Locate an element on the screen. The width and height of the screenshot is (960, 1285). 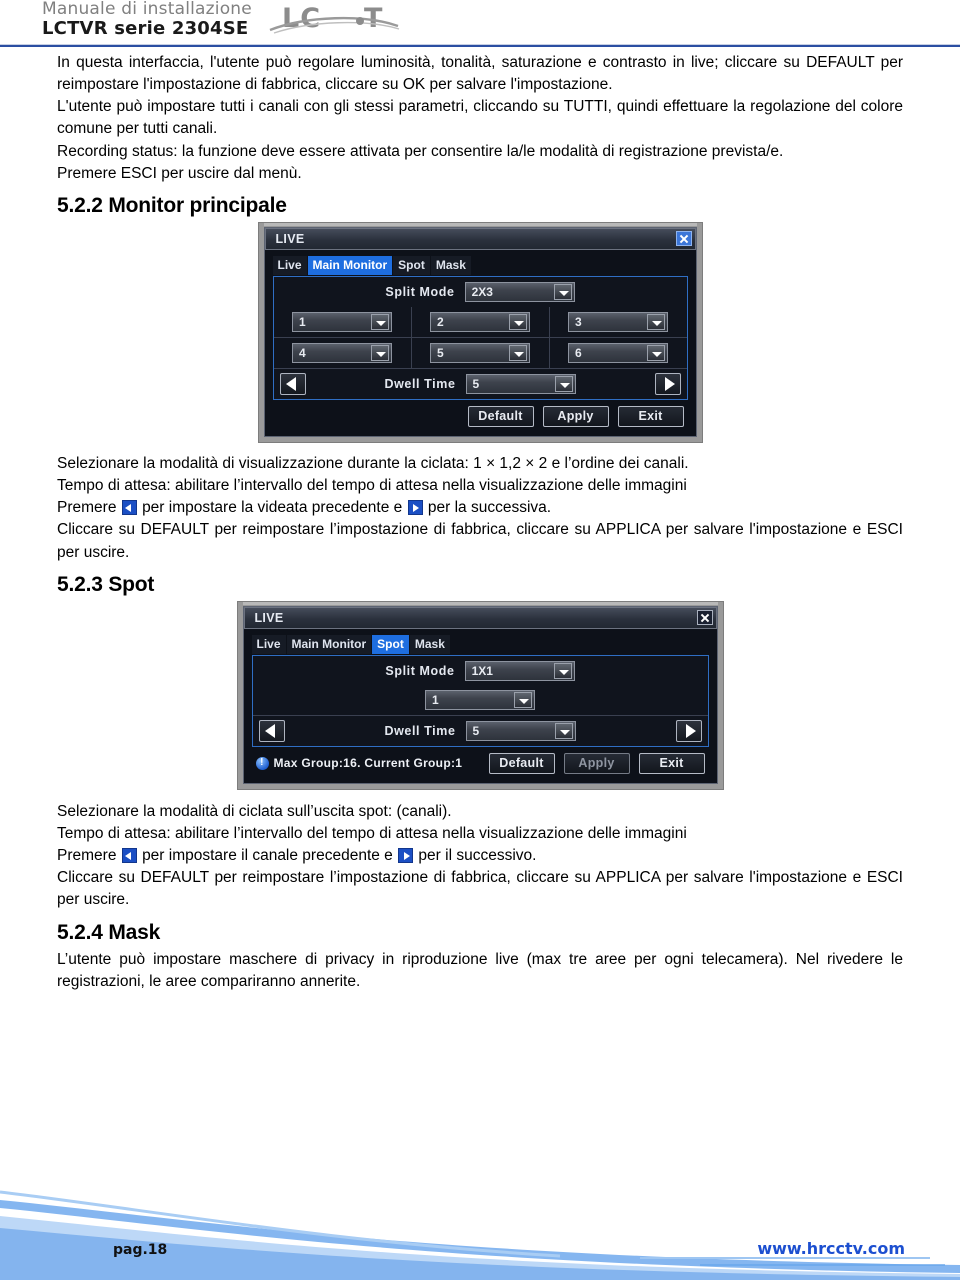
spot-desc-3-b: per impostare il canale precedente e is located at coordinates (267, 856).